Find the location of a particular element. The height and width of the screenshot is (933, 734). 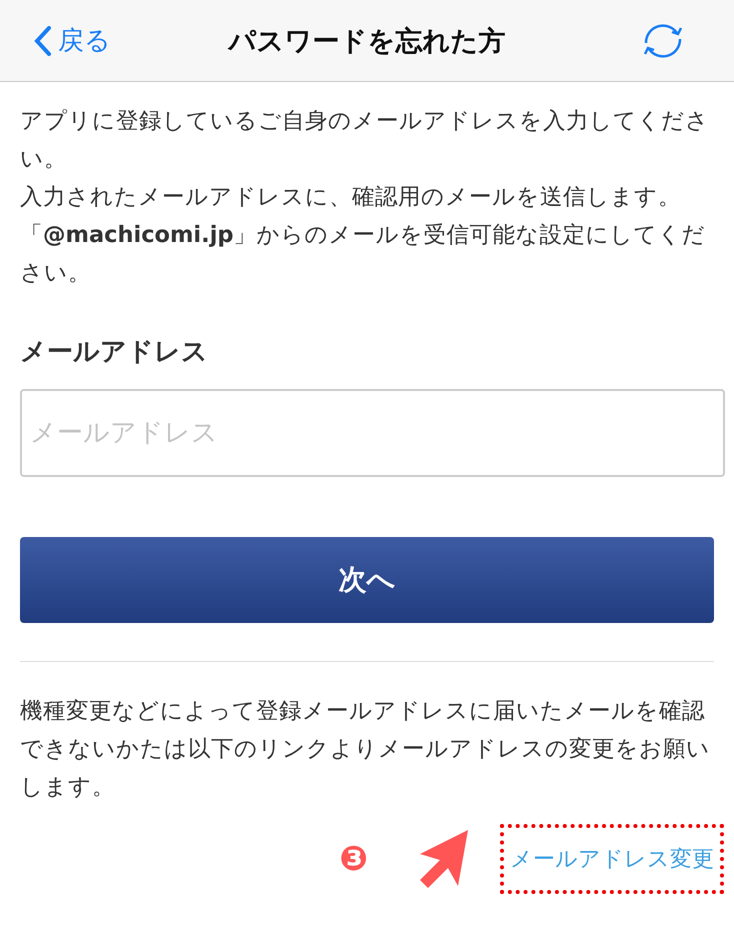

email-field: メールアドレス is located at coordinates (372, 433).